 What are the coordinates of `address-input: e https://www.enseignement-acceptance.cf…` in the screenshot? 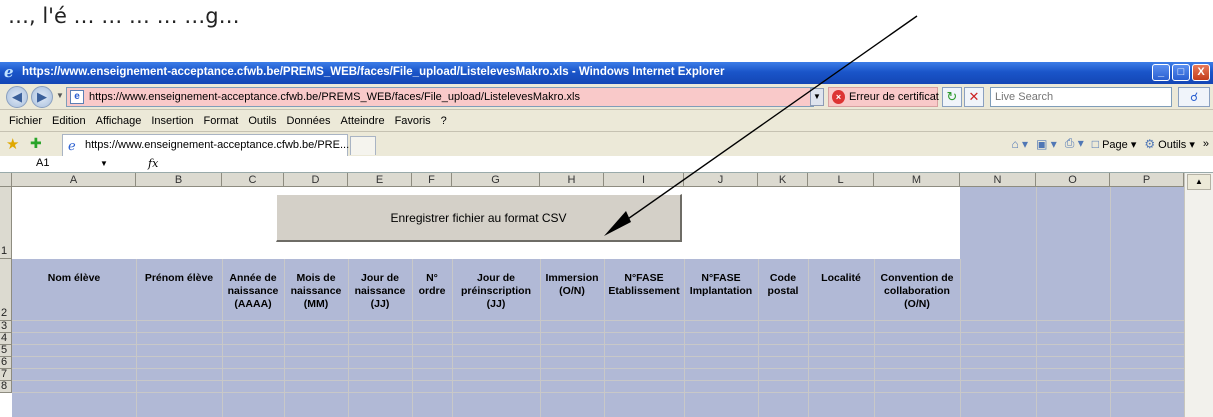 It's located at (440, 97).